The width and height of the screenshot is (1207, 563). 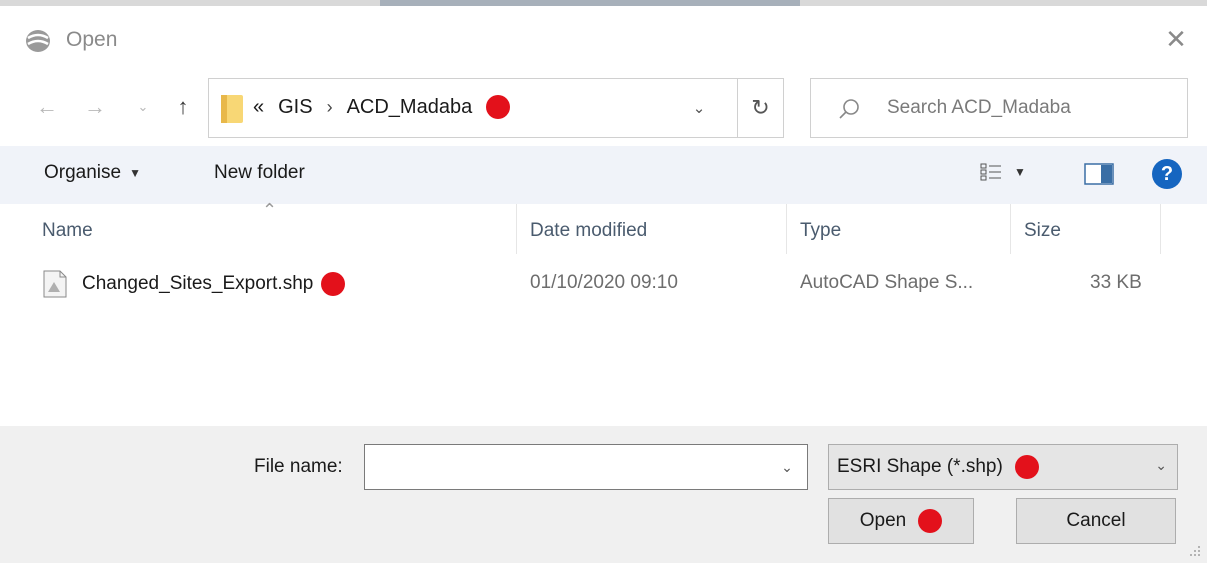 I want to click on back-button: ←, so click(x=47, y=107).